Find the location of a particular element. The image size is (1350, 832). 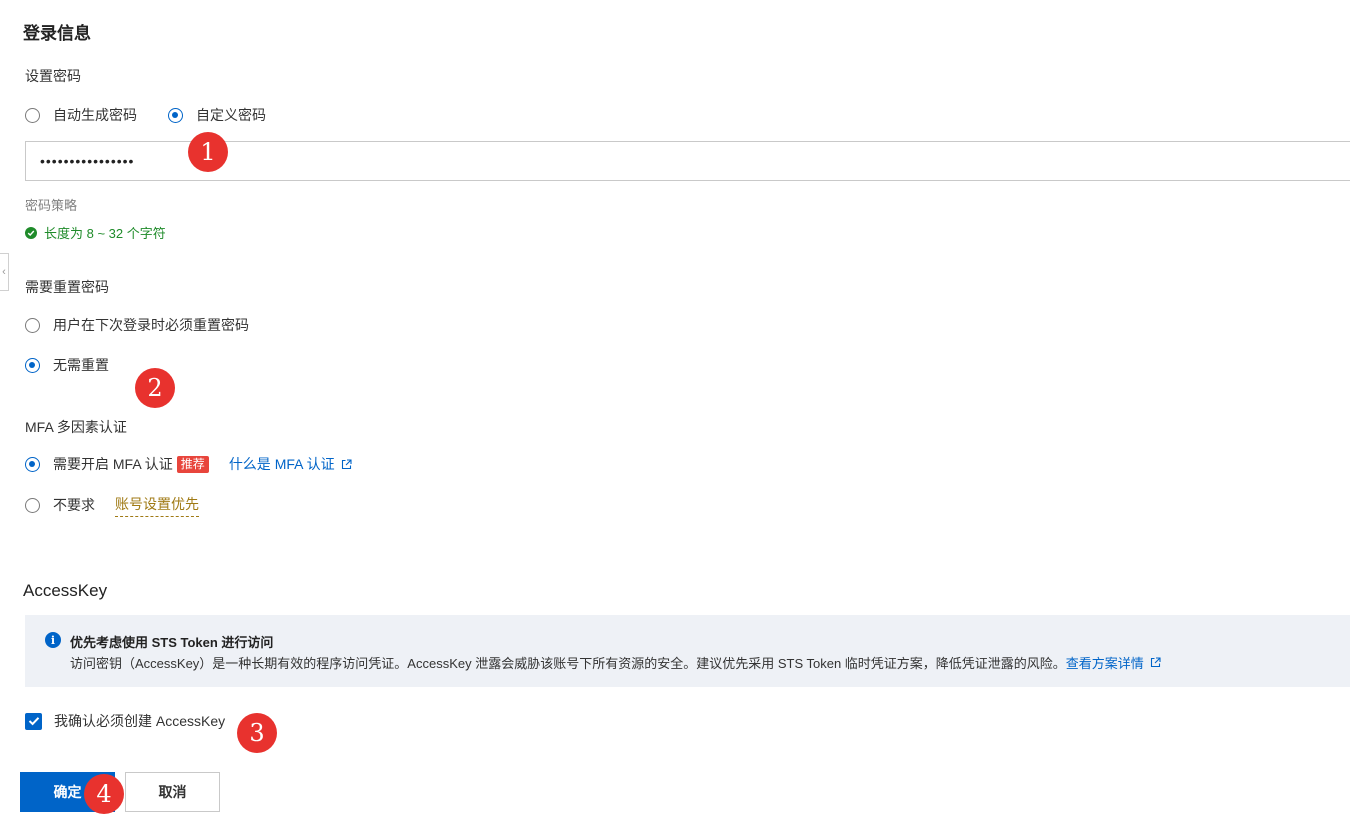

confirm-accesskey-label: 我确认必须创建 AccessKey is located at coordinates (140, 721).